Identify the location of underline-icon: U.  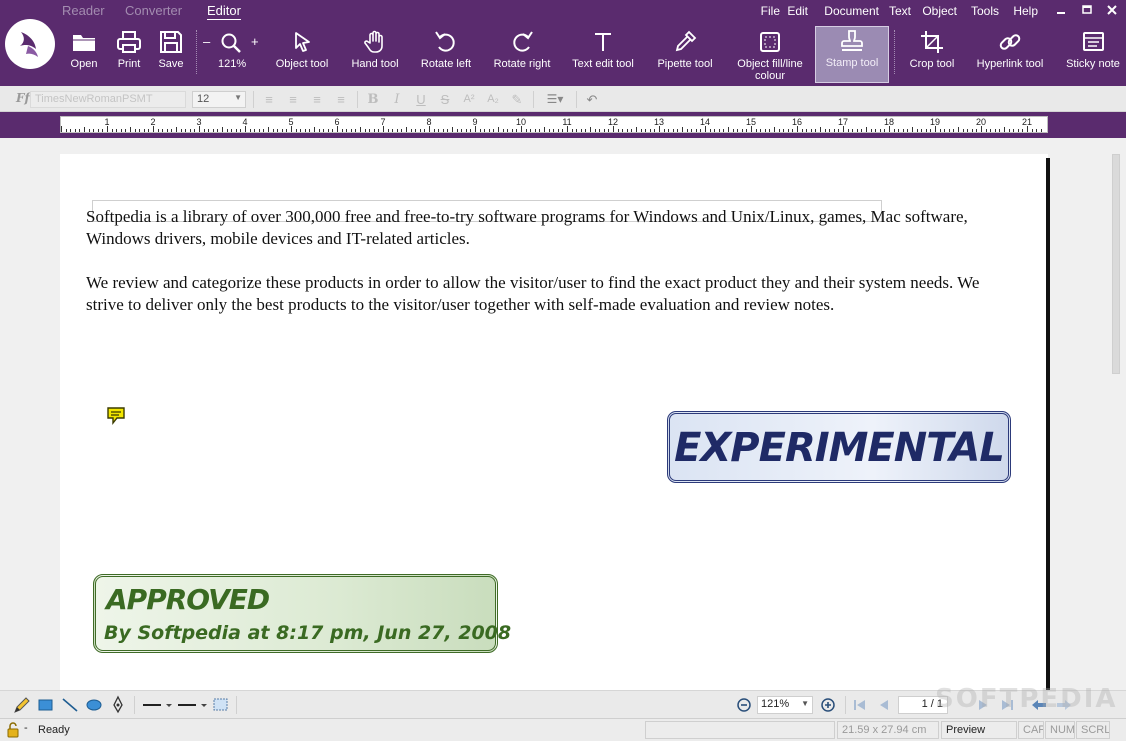
(421, 99).